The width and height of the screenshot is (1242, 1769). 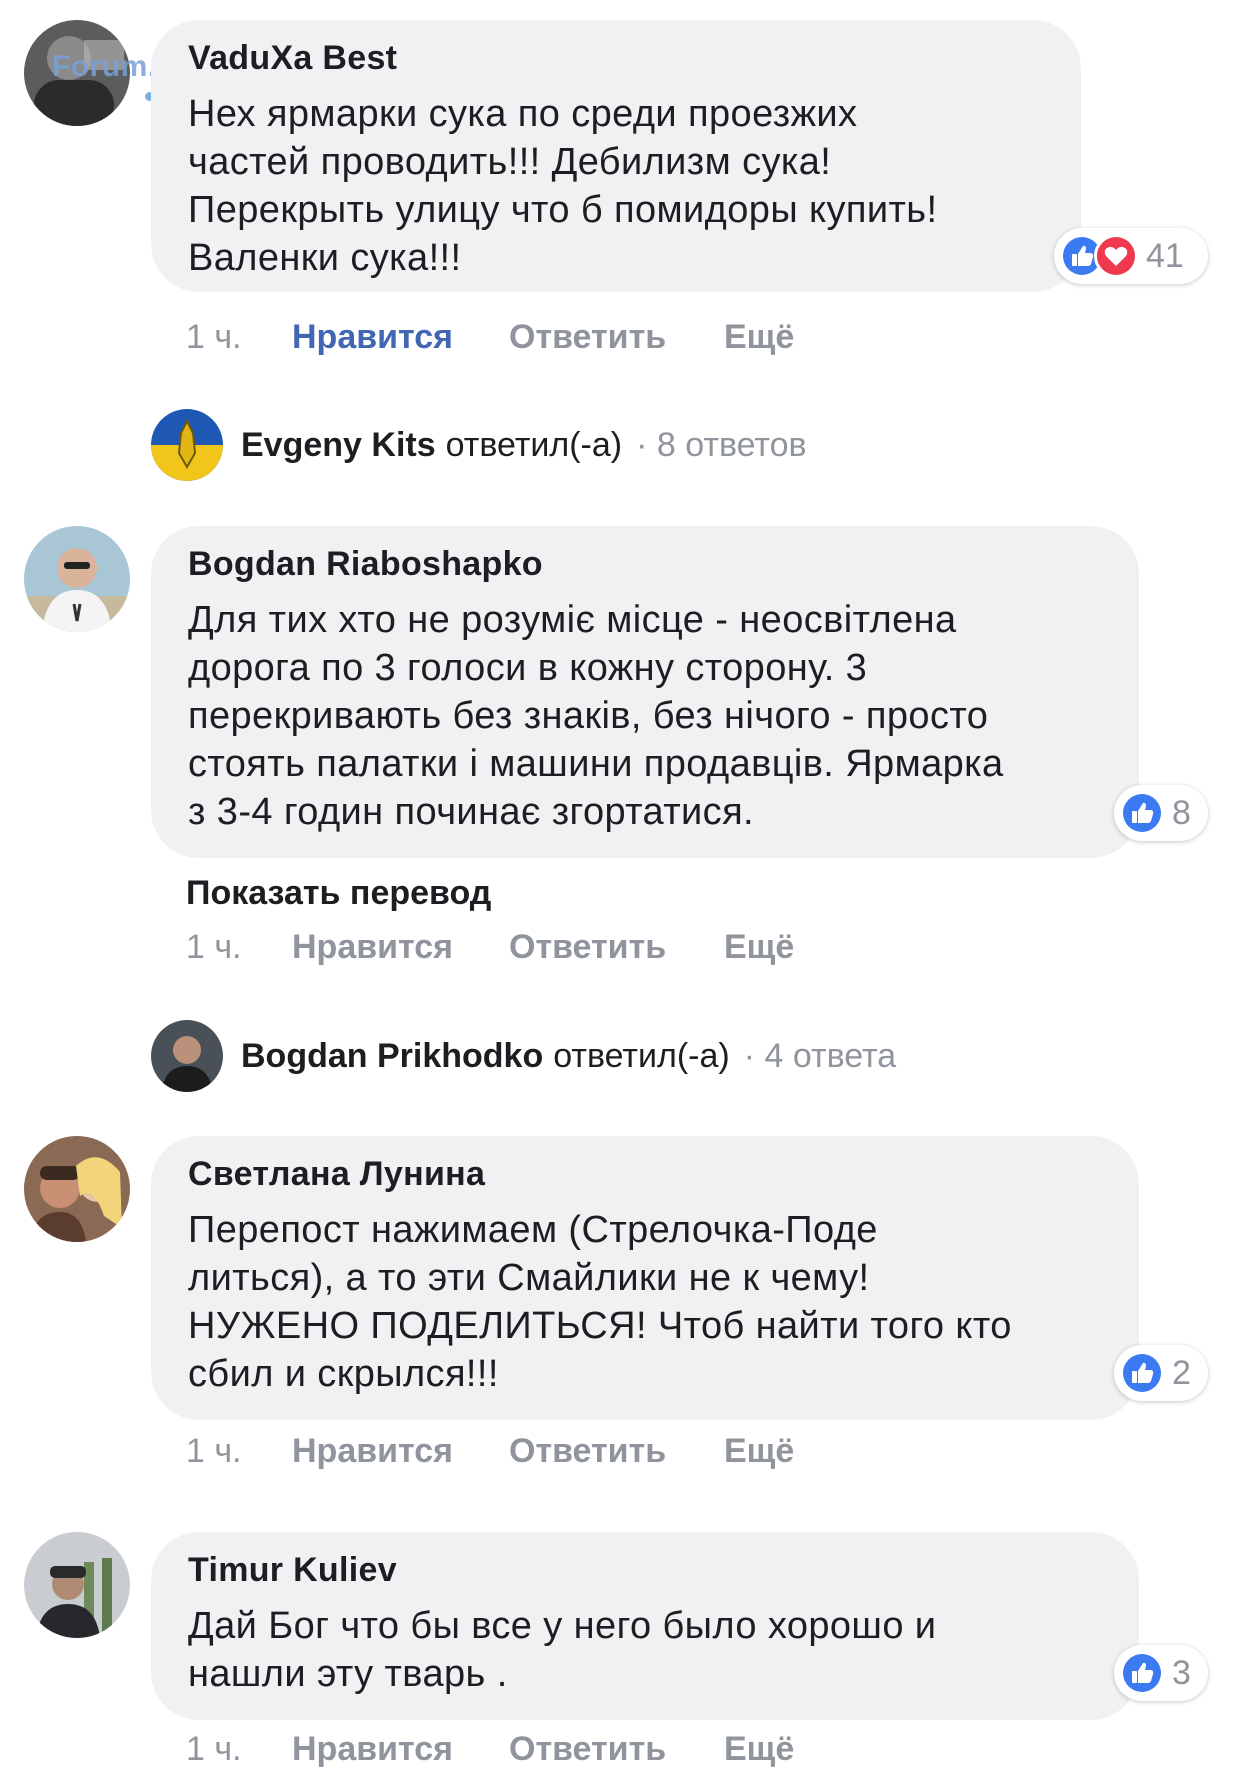 What do you see at coordinates (645, 1570) in the screenshot?
I see `comment-author: Timur Kuliev` at bounding box center [645, 1570].